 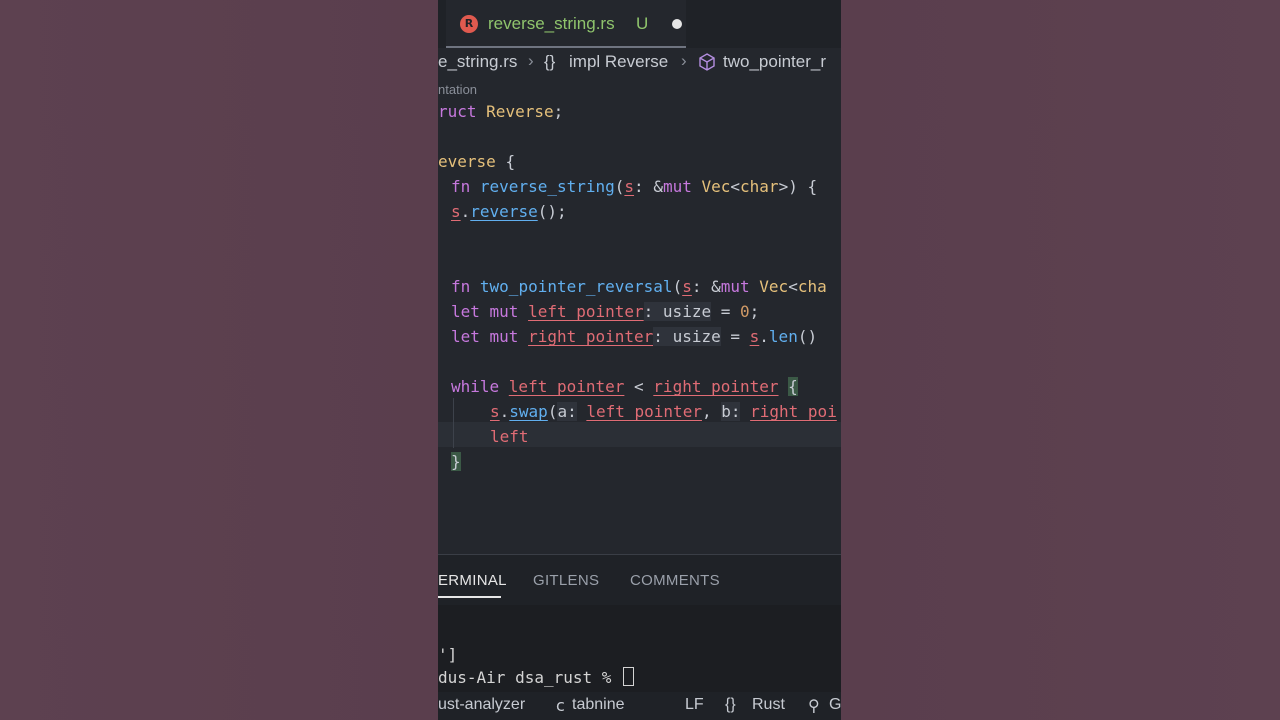 What do you see at coordinates (477, 62) in the screenshot?
I see `breadcrumb-file: e_string.rs` at bounding box center [477, 62].